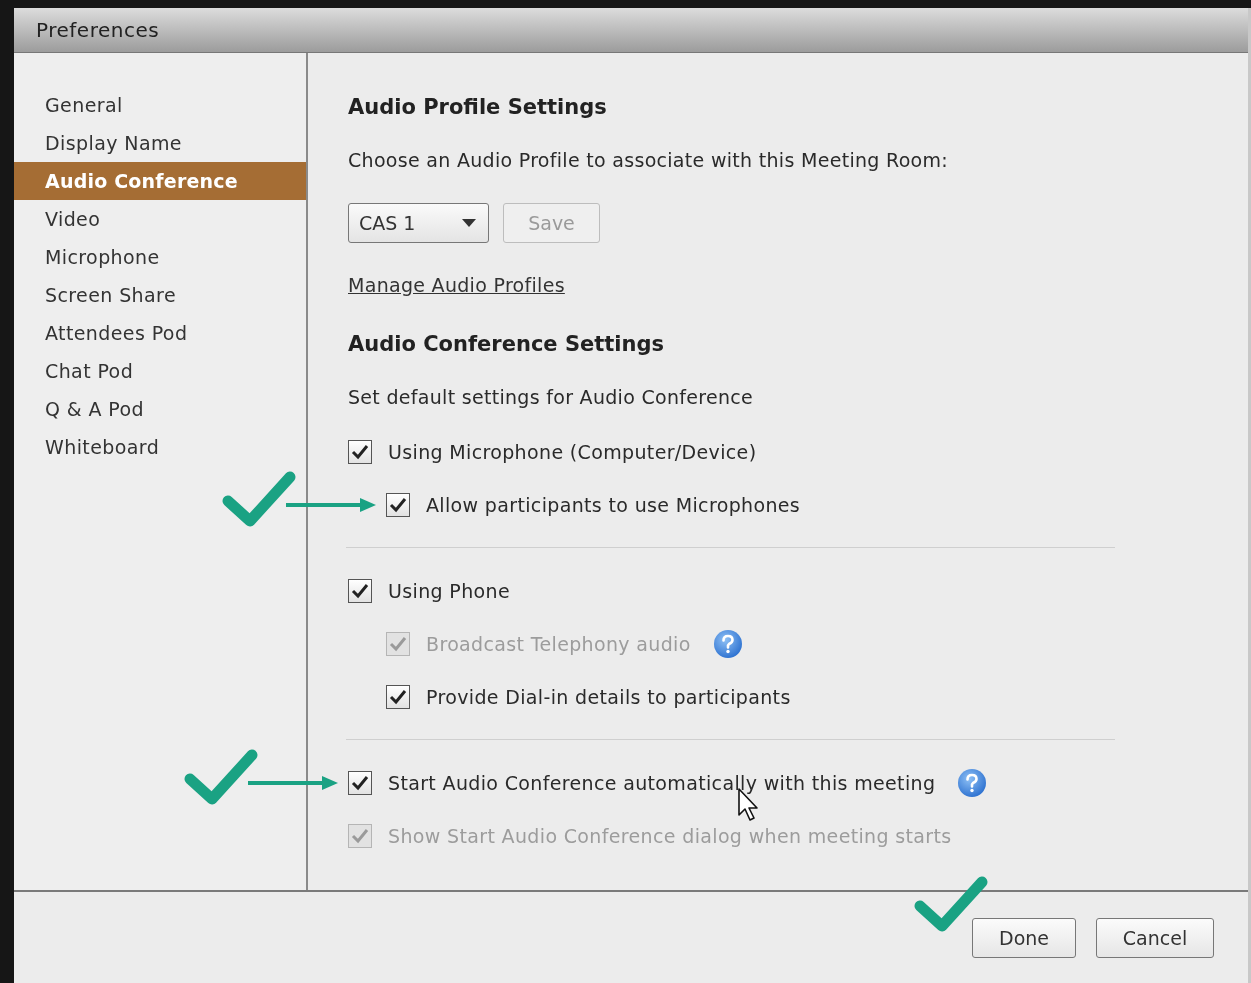 The height and width of the screenshot is (983, 1251). I want to click on sidebar-item: Q & A Pod, so click(160, 409).